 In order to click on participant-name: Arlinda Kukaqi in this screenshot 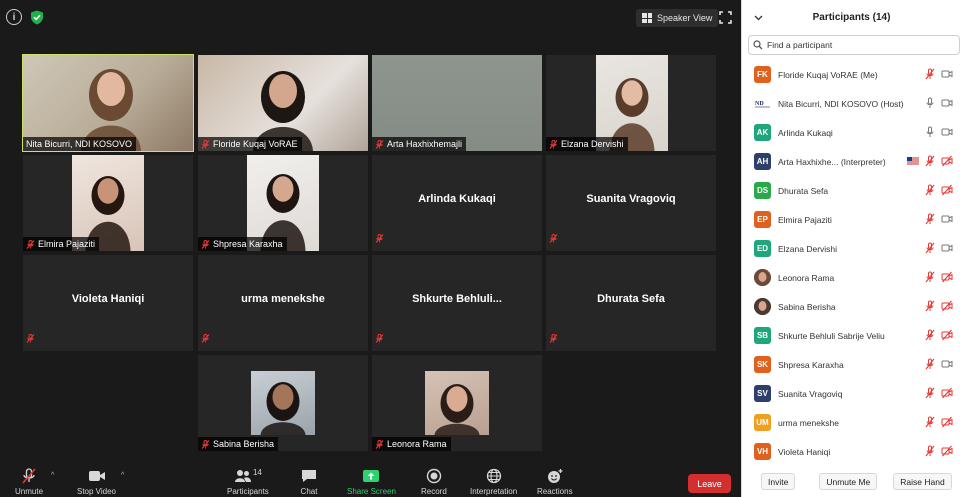, I will do `click(805, 132)`.